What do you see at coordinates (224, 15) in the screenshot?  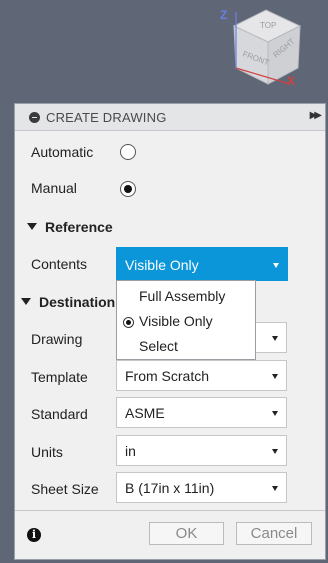 I see `z-axis-label: Z` at bounding box center [224, 15].